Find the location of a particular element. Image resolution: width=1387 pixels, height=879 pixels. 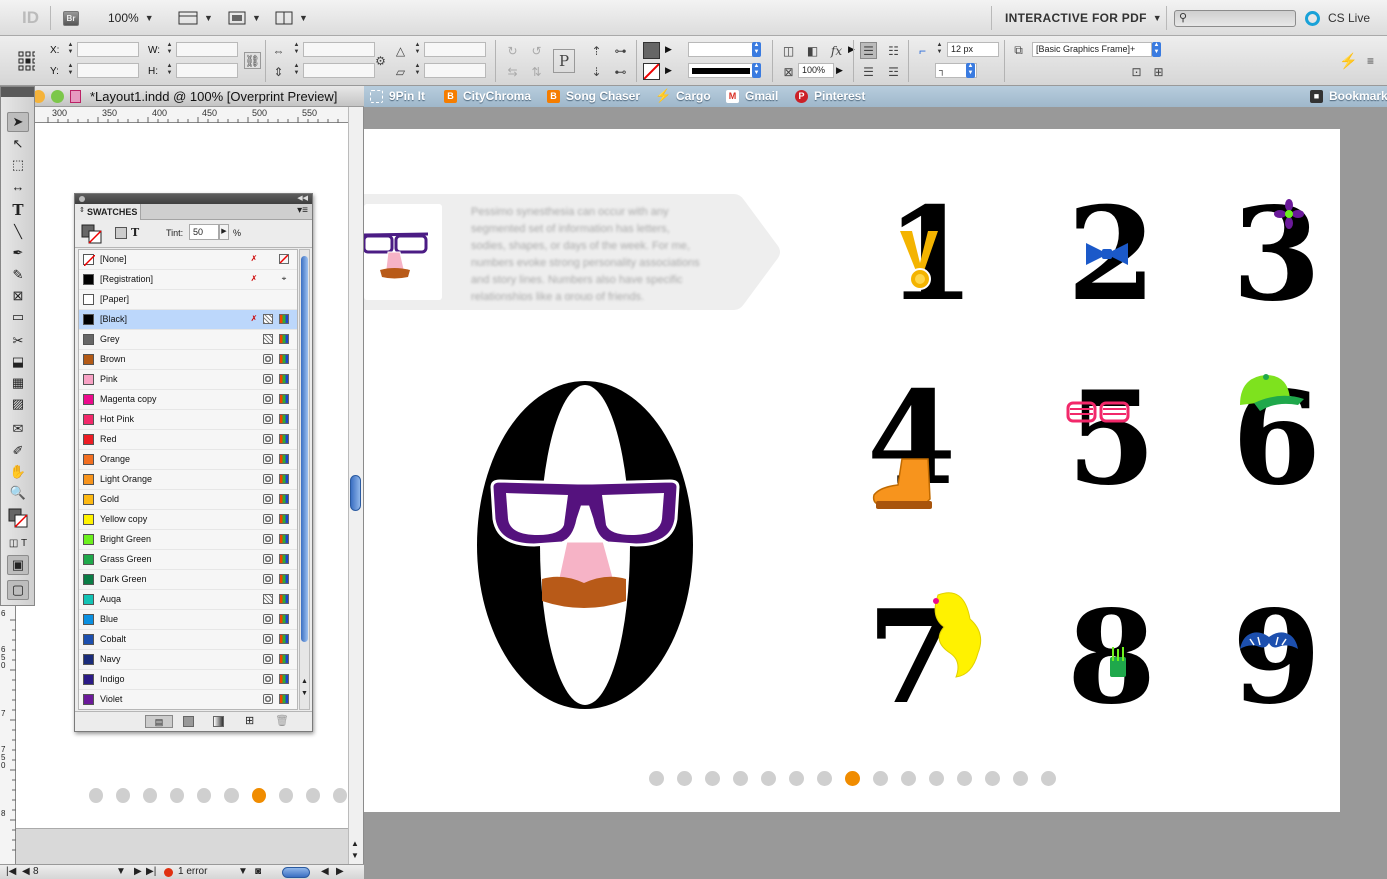

pen-tool-icon: ✒ is located at coordinates (18, 253).